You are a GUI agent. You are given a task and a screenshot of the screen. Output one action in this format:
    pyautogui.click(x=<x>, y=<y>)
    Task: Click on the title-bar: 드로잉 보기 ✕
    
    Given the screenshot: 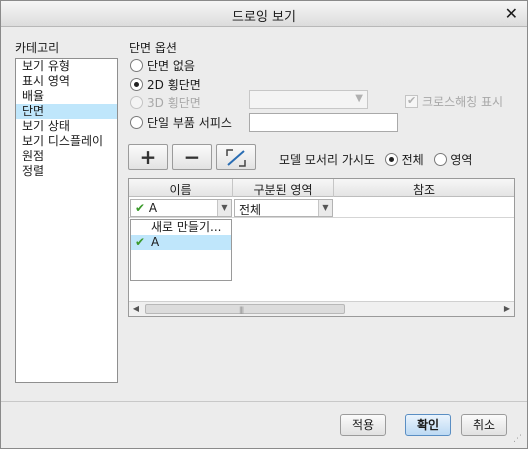 What is the action you would take?
    pyautogui.click(x=264, y=14)
    